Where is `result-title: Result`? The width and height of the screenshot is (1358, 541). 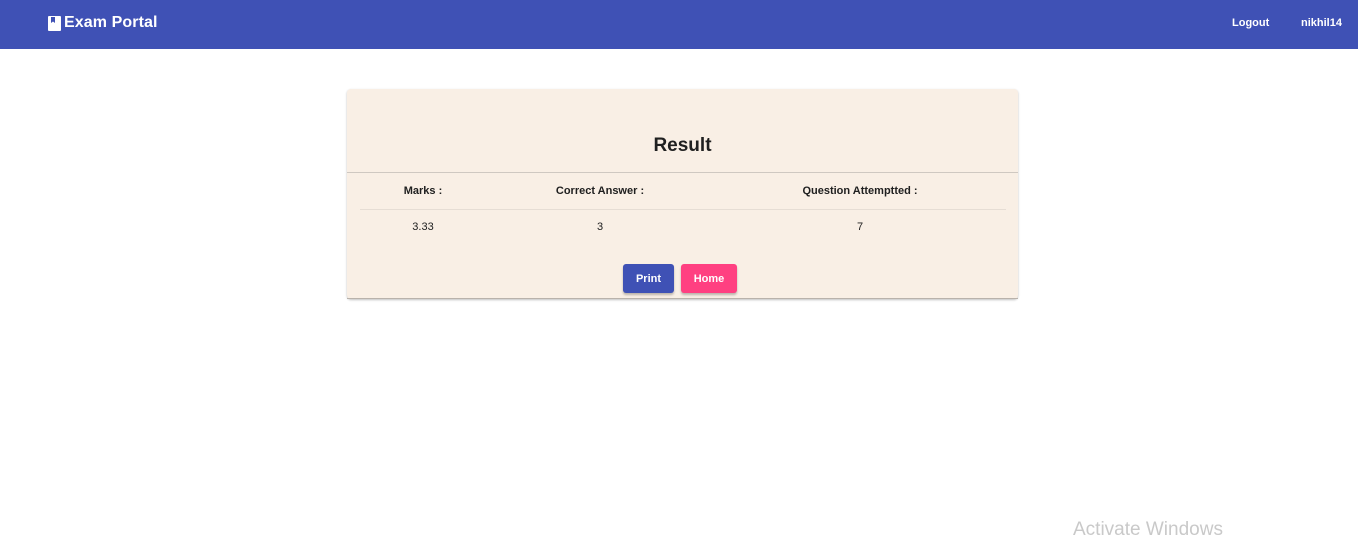 result-title: Result is located at coordinates (682, 145).